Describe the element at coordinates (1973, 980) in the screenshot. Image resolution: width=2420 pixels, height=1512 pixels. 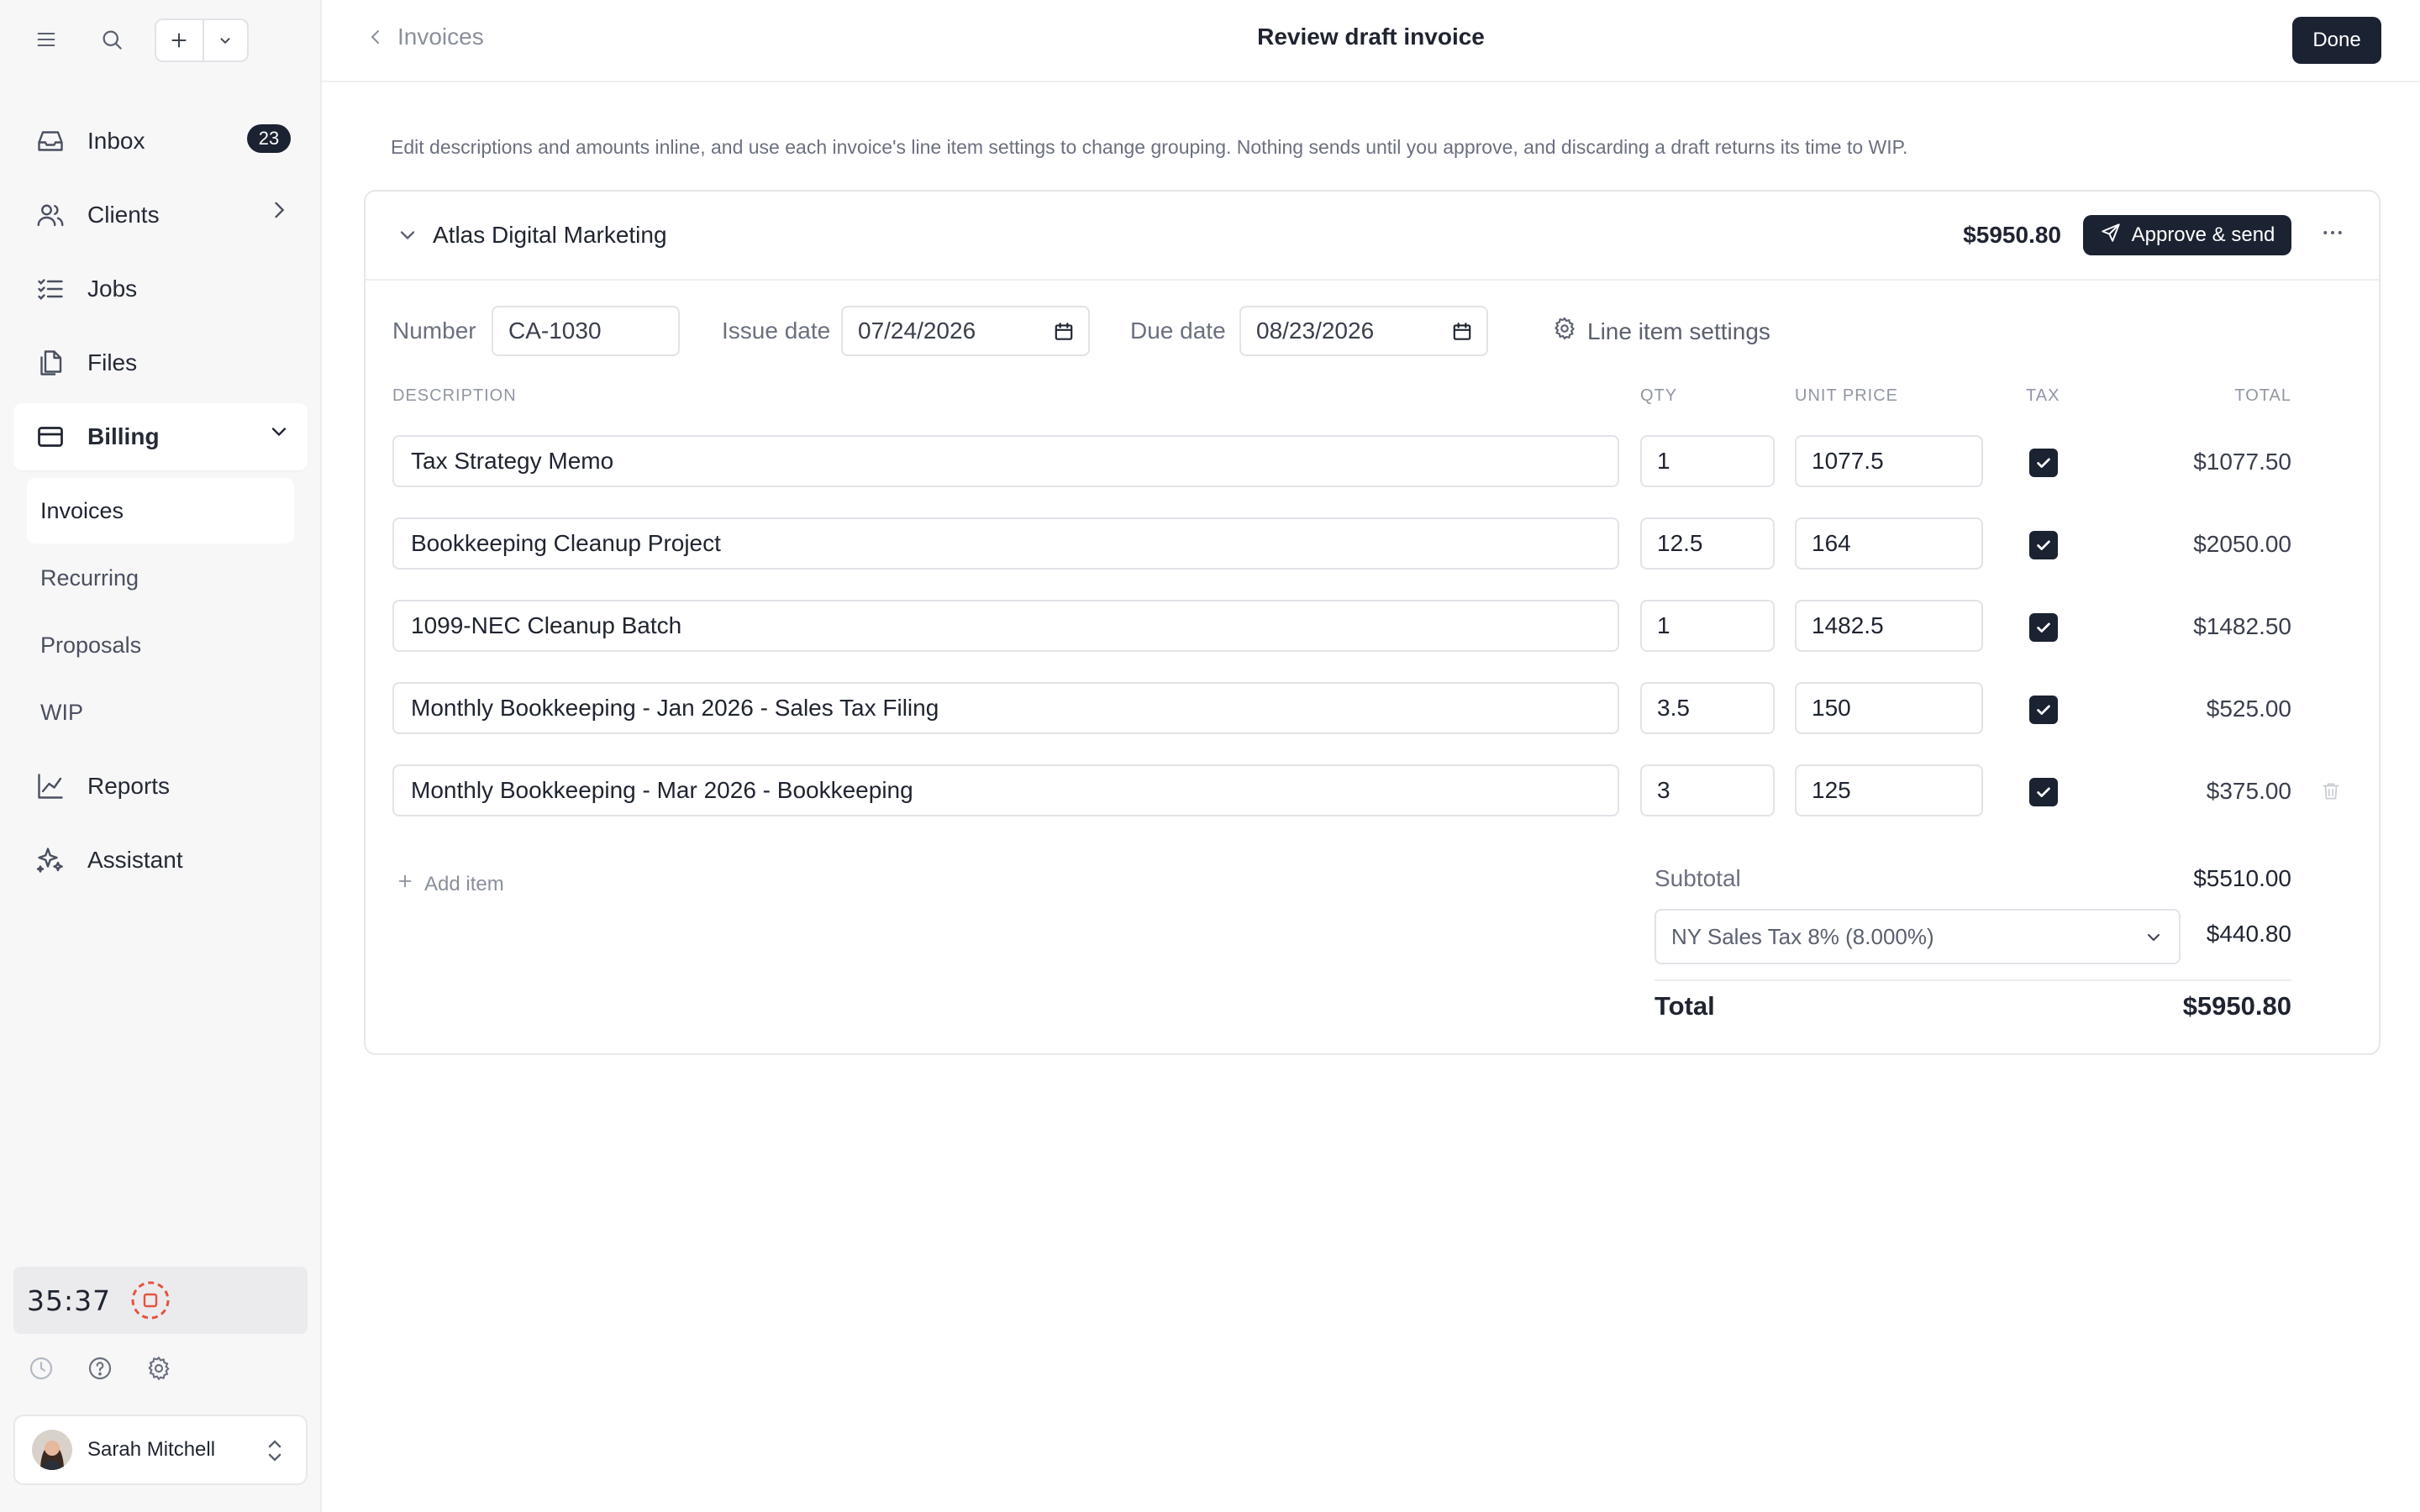
I see `totals-divider` at that location.